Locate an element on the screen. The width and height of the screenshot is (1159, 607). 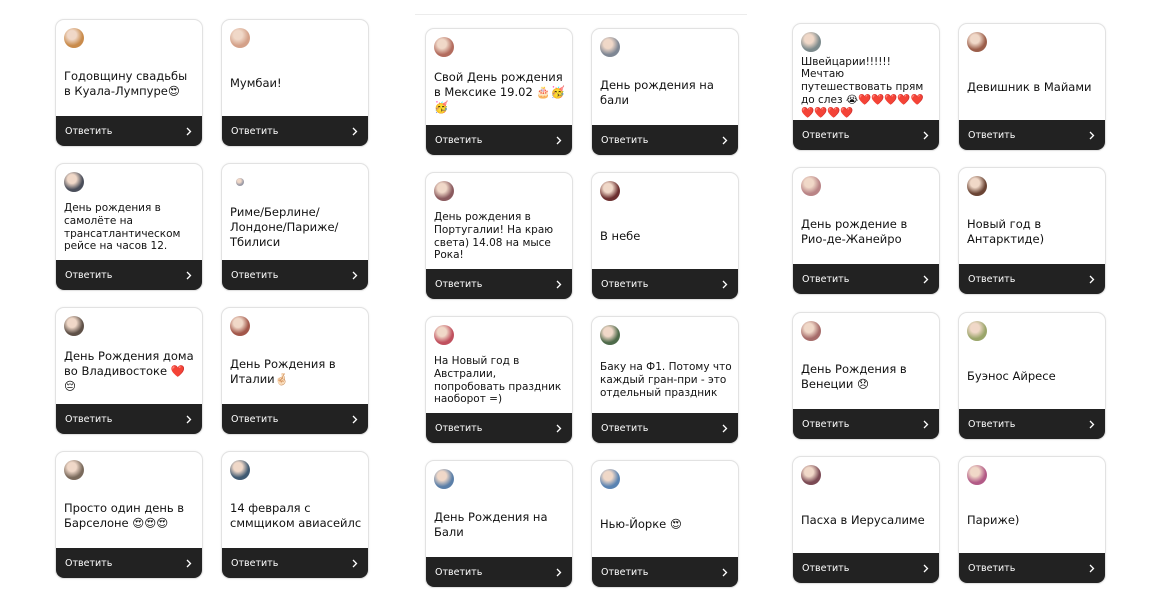
reply-card: Париже) Ответить is located at coordinates (1032, 520).